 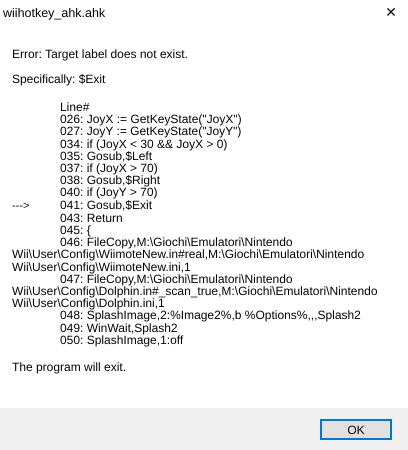 What do you see at coordinates (144, 144) in the screenshot?
I see `code-line: 034: if (JoyX < 30 && JoyX > 0)` at bounding box center [144, 144].